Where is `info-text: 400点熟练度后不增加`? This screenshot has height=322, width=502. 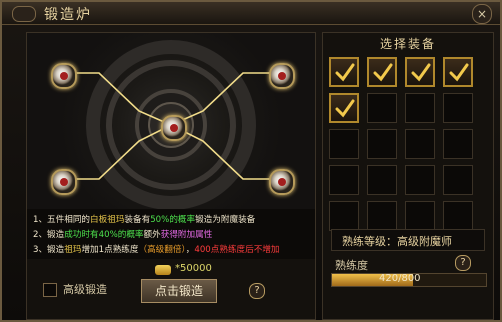 info-text: 400点熟练度后不增加 is located at coordinates (237, 250).